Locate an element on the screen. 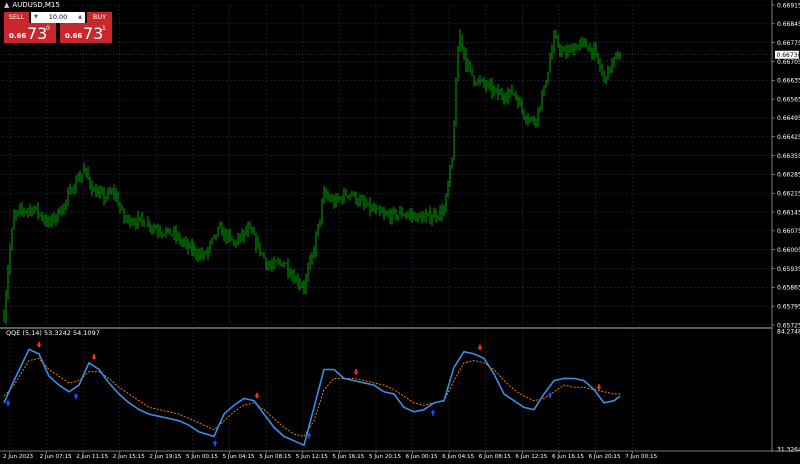 This screenshot has height=464, width=800. qqe-signal-line is located at coordinates (311, 397).